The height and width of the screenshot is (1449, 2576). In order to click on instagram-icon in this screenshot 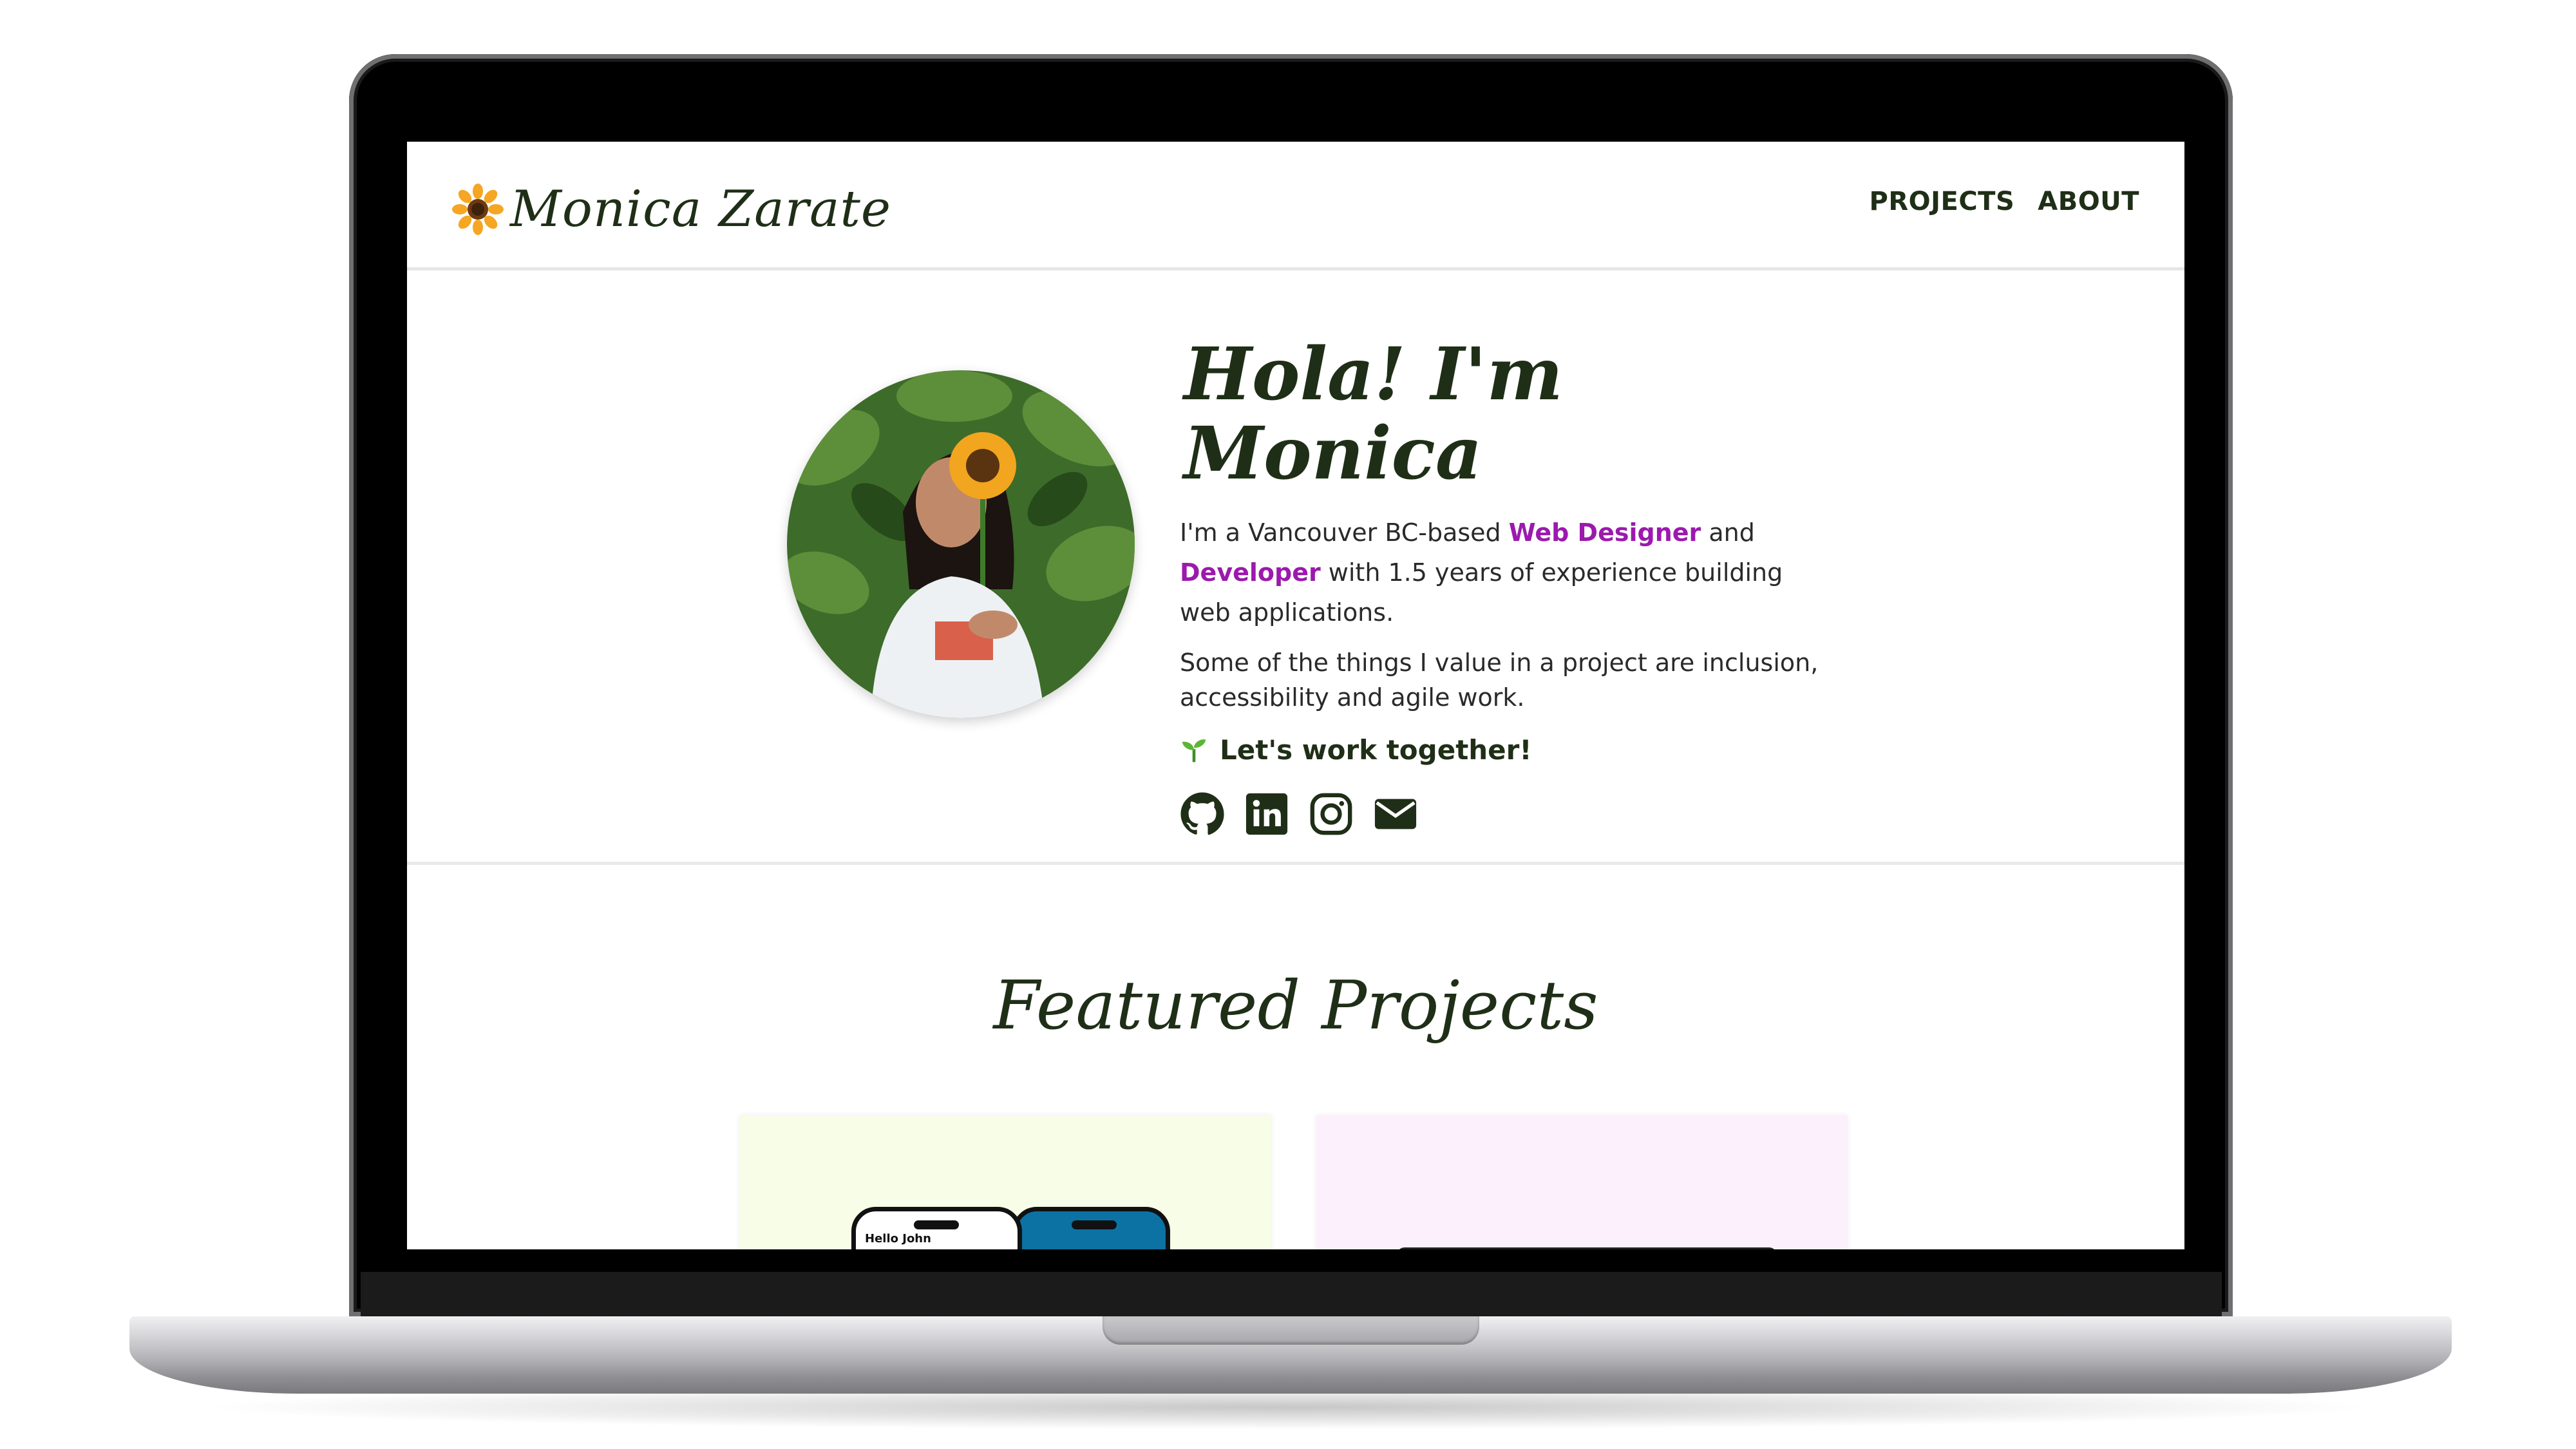, I will do `click(1331, 814)`.